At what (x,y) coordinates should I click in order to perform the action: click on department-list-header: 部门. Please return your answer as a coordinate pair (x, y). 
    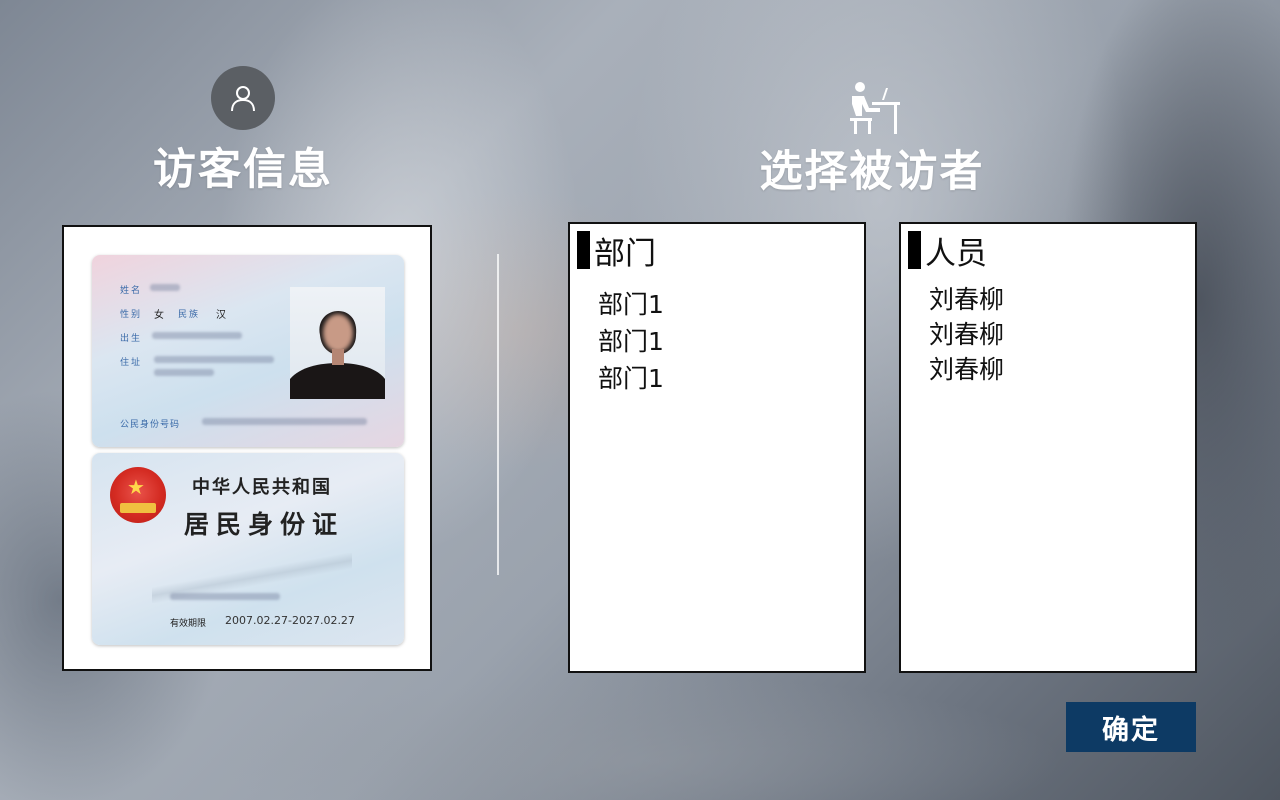
    Looking at the image, I should click on (616, 251).